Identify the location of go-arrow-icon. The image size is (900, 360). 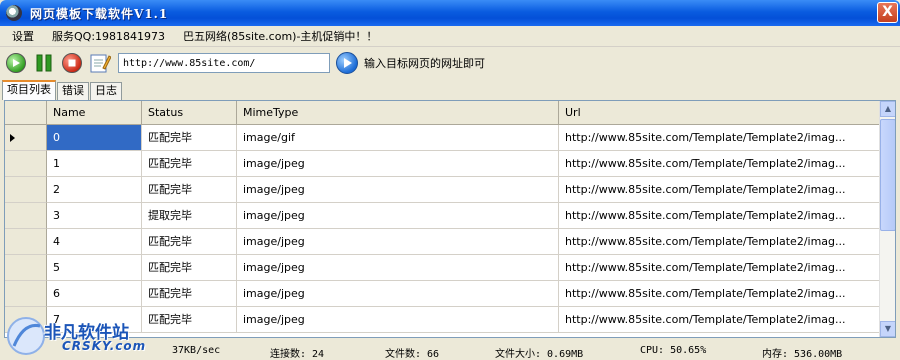
(348, 63).